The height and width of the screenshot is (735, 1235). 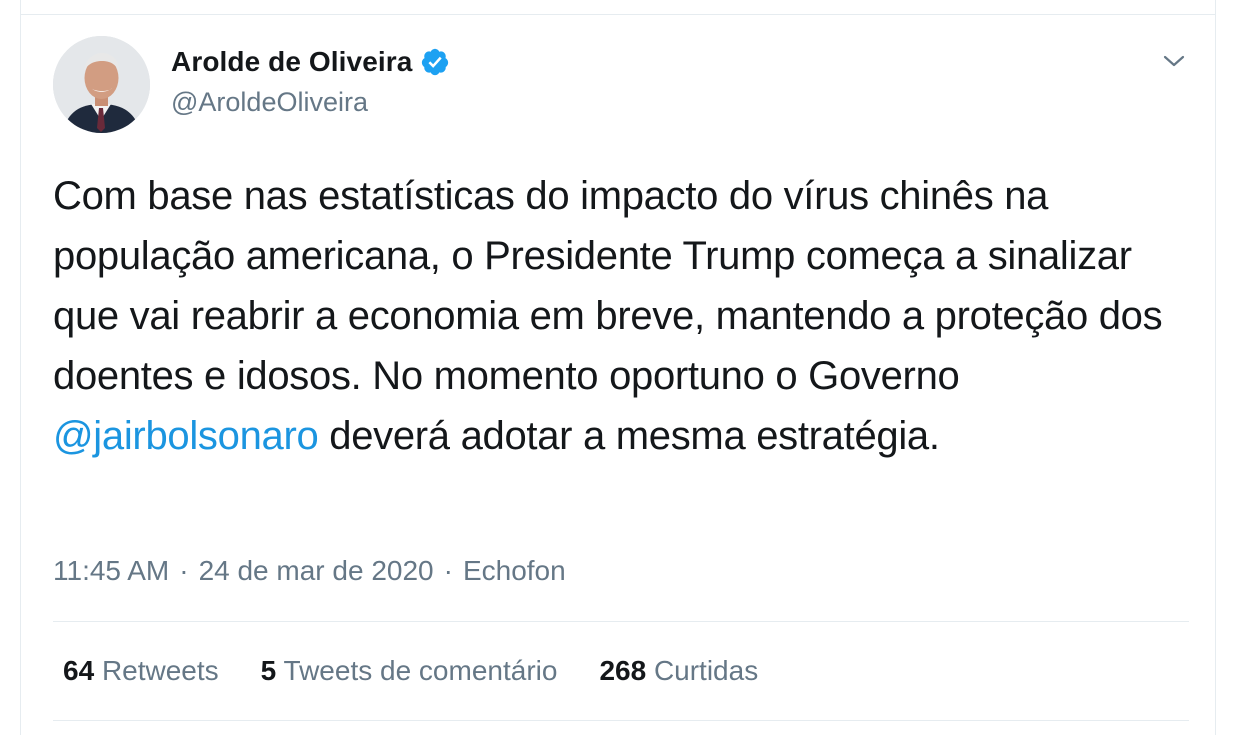 I want to click on author-name-row: Arolde de Oliveira, so click(x=310, y=62).